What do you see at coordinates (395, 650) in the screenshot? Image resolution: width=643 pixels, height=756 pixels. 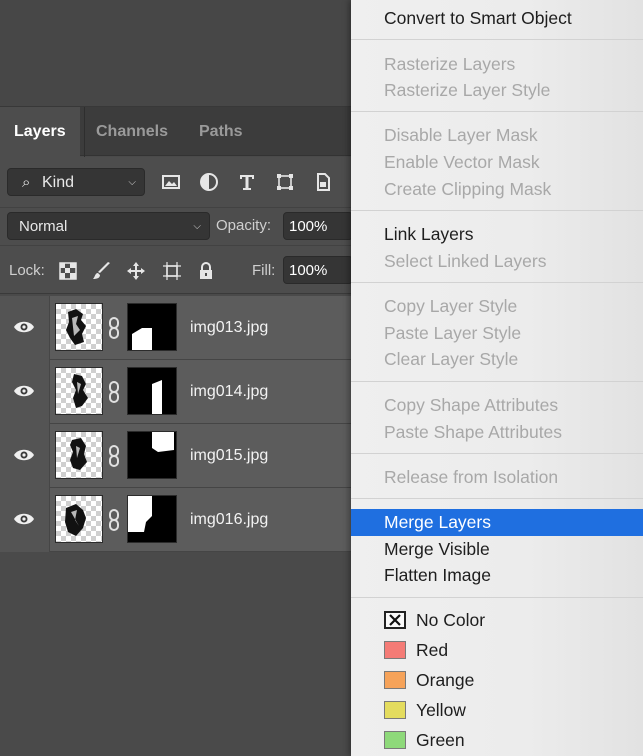 I see `red-swatch-icon` at bounding box center [395, 650].